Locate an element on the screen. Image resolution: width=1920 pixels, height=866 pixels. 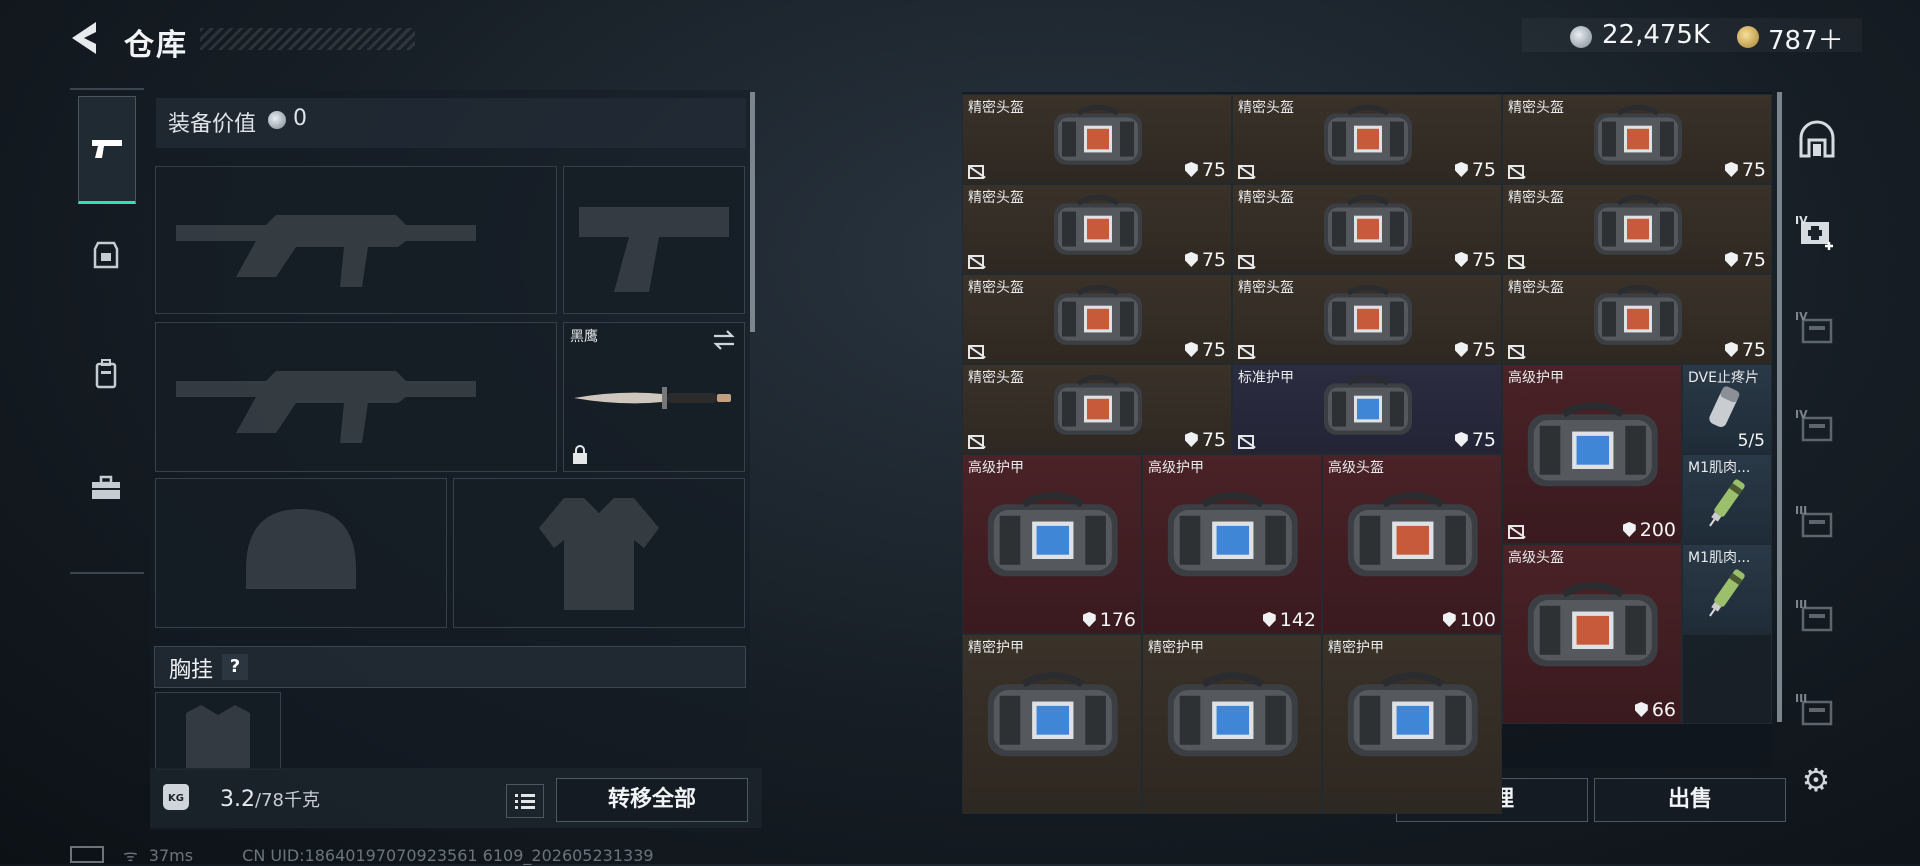
swap-icon is located at coordinates (724, 340).